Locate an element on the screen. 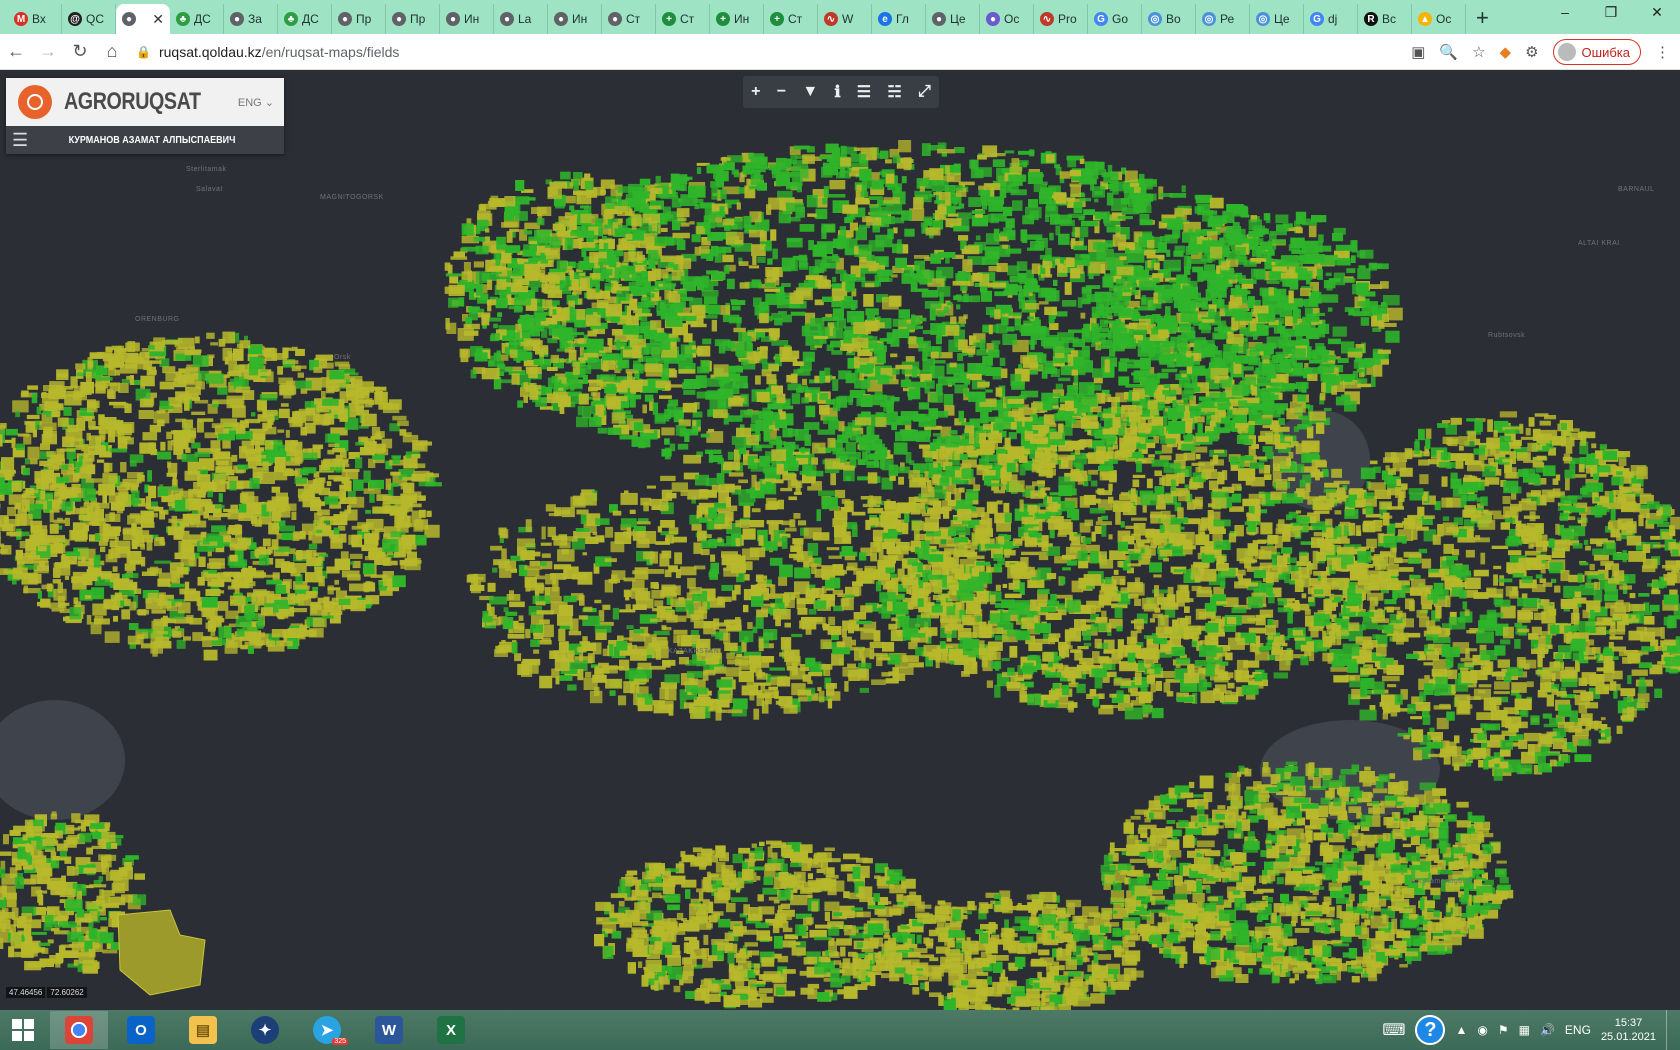 The width and height of the screenshot is (1680, 1050). restore-icon: ❐ is located at coordinates (1611, 14).